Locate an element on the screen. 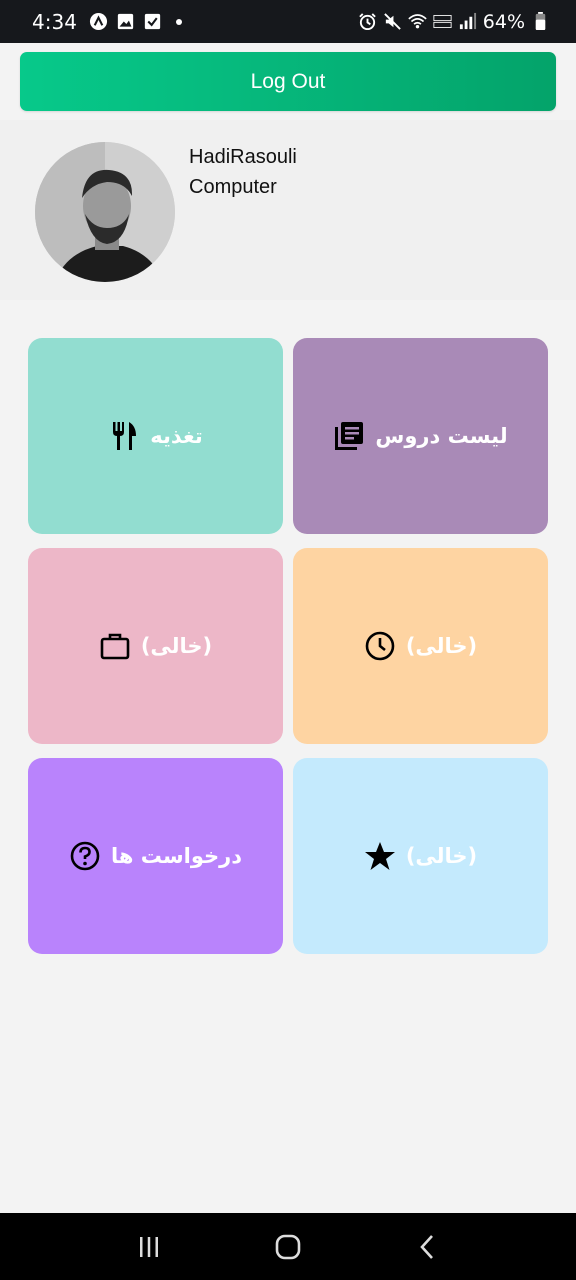 This screenshot has height=1280, width=576. logout-button: Log Out is located at coordinates (288, 81).